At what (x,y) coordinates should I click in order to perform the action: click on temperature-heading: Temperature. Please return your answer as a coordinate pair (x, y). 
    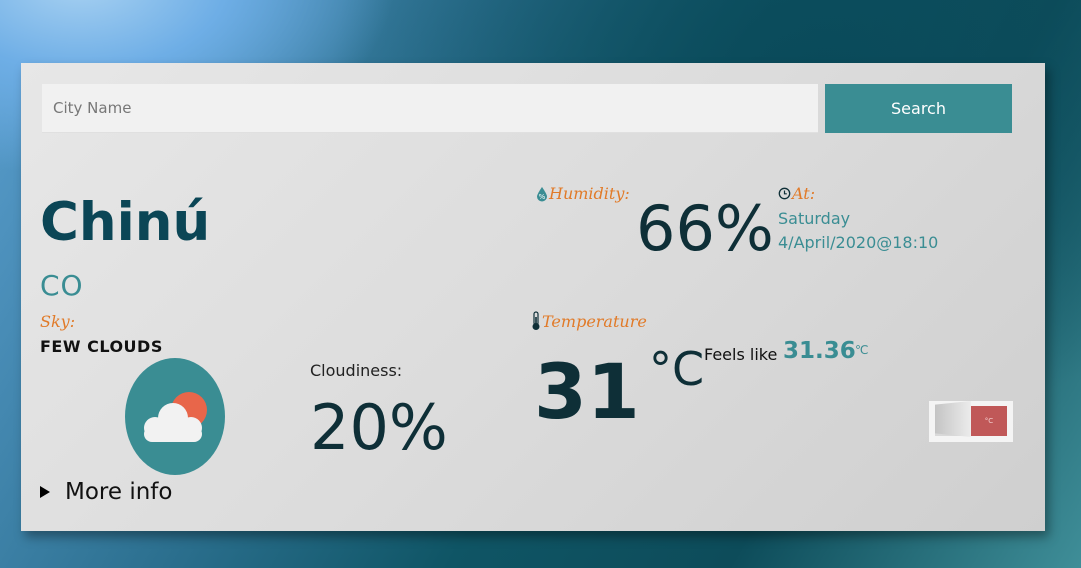
    Looking at the image, I should click on (589, 321).